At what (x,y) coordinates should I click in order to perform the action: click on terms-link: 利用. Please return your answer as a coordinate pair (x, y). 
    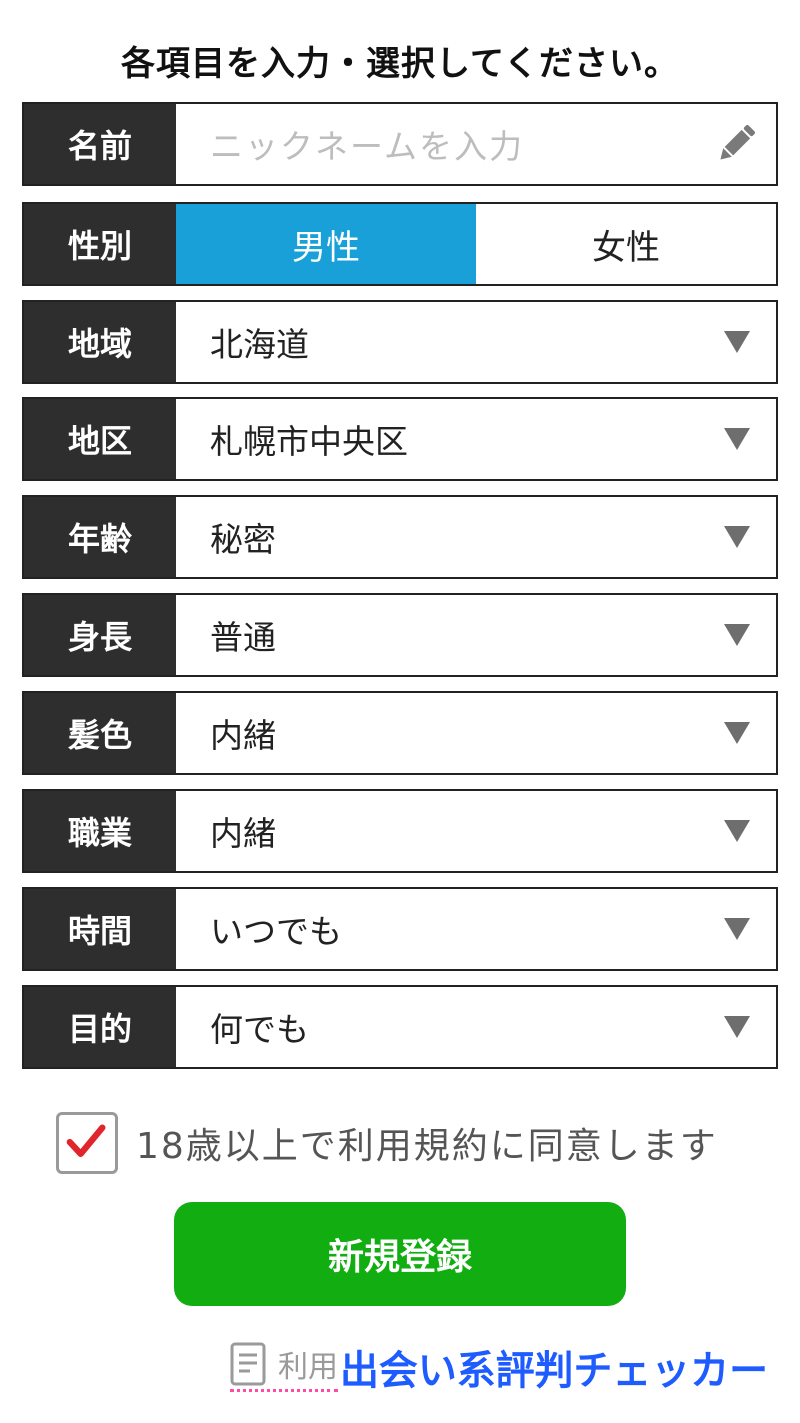
    Looking at the image, I should click on (284, 1367).